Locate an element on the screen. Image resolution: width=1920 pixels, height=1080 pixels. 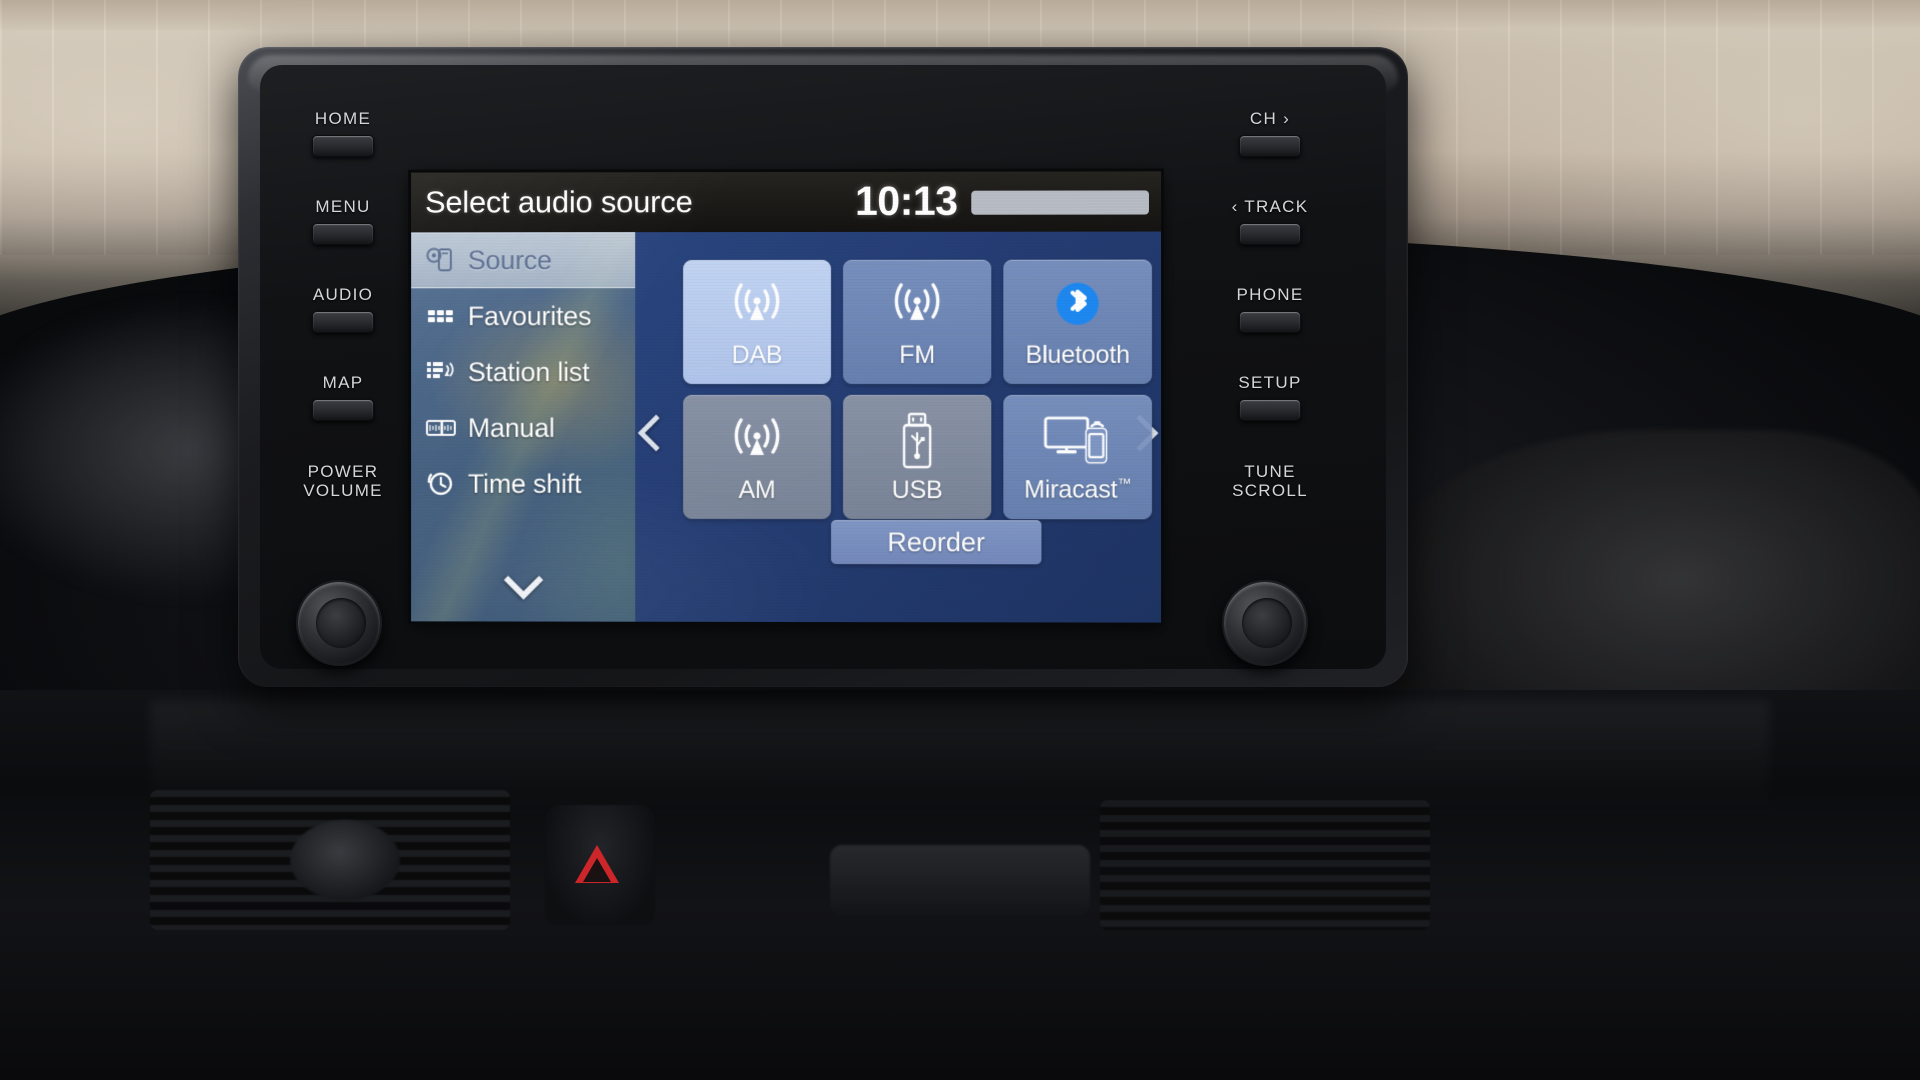
hw-button-phone-label: PHONE is located at coordinates (1270, 294).